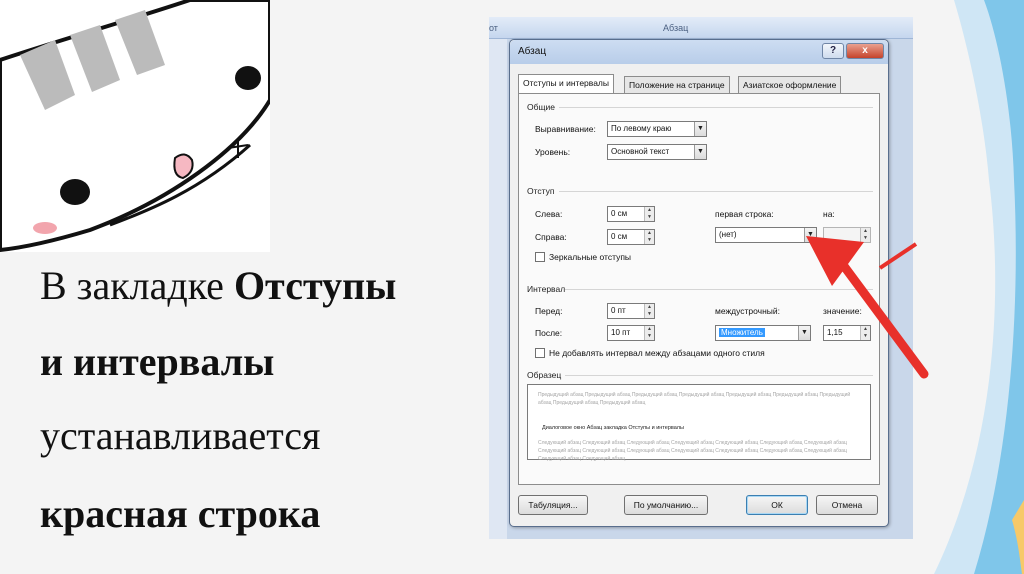  Describe the element at coordinates (540, 353) in the screenshot. I see `no-space-checkbox` at that location.